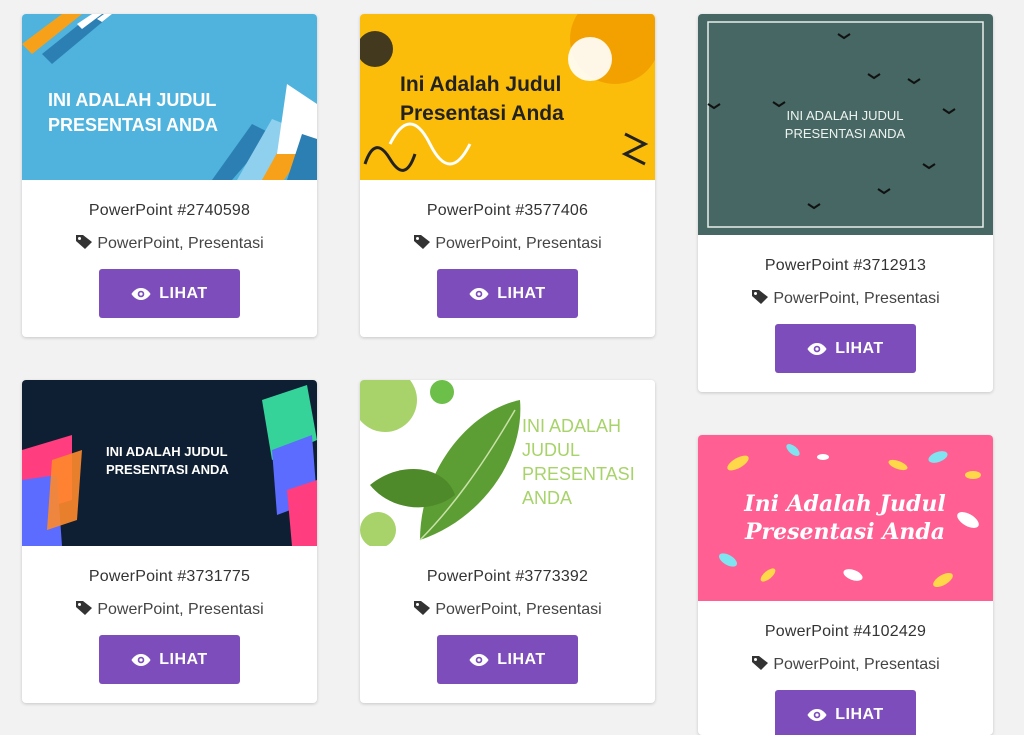  Describe the element at coordinates (578, 474) in the screenshot. I see `thumbnail-title-line-3: PRESENTASI` at that location.